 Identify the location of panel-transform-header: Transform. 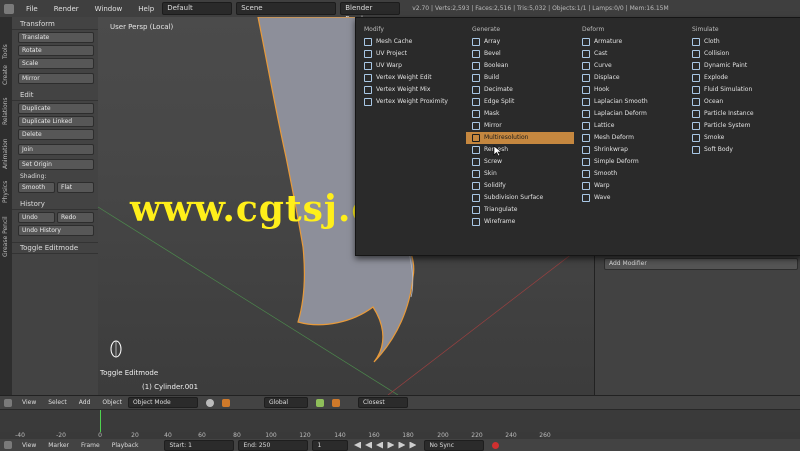
(55, 24).